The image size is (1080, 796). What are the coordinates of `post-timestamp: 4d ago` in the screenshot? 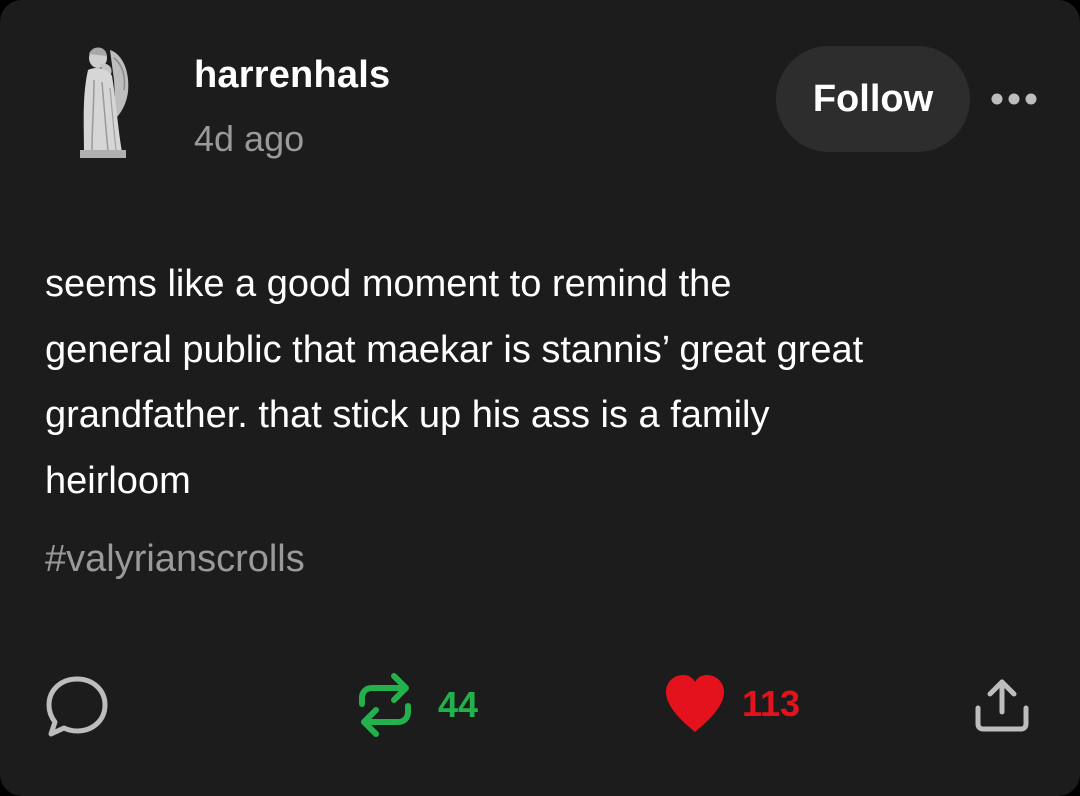 It's located at (249, 138).